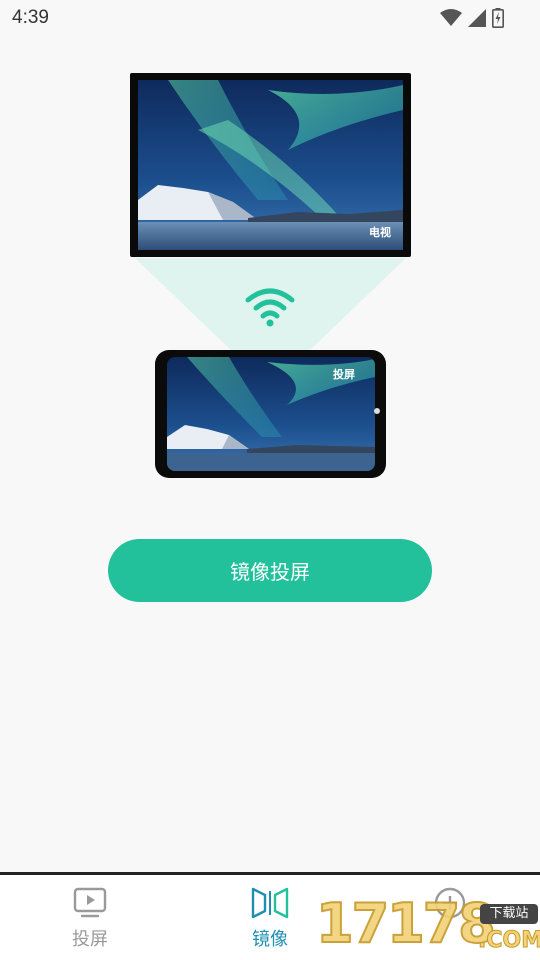 The width and height of the screenshot is (540, 960). I want to click on watermark-suffix: .COM, so click(508, 941).